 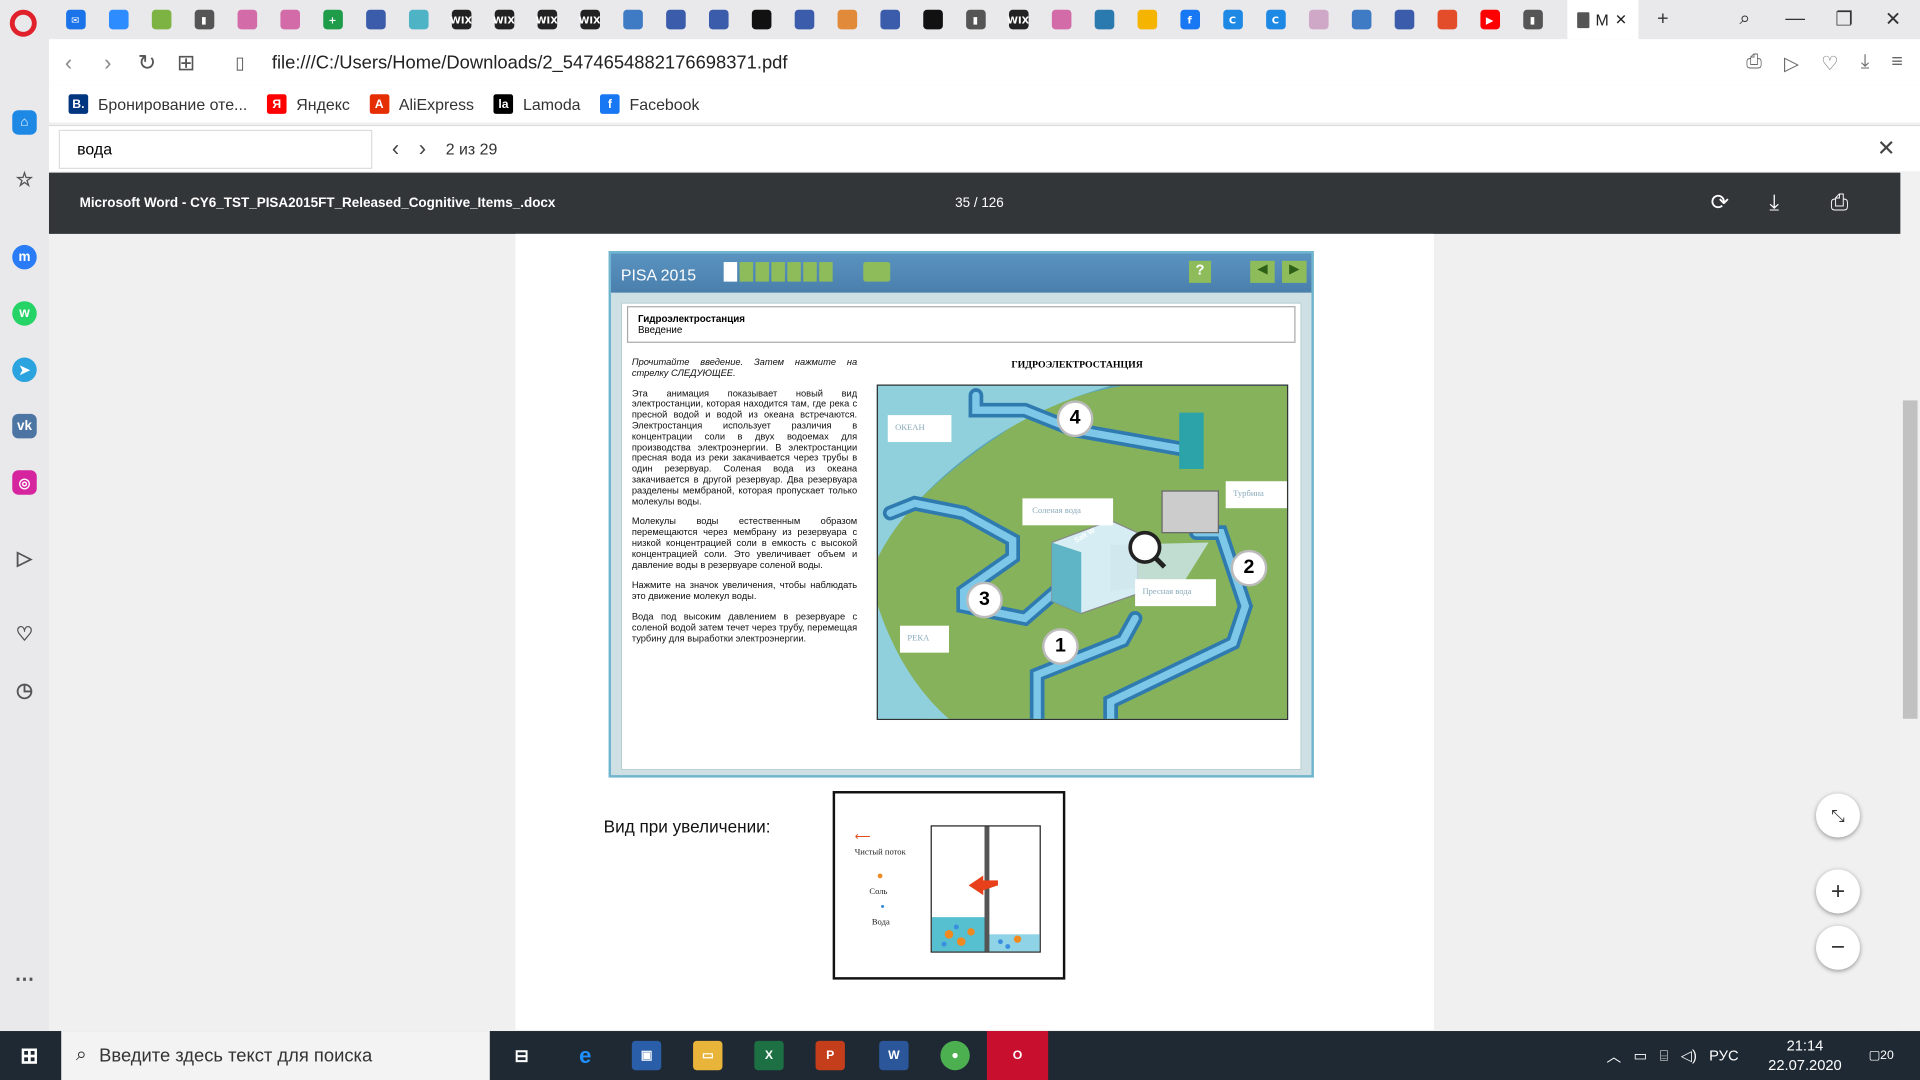 I want to click on language-indicator: РУС, so click(x=1723, y=1055).